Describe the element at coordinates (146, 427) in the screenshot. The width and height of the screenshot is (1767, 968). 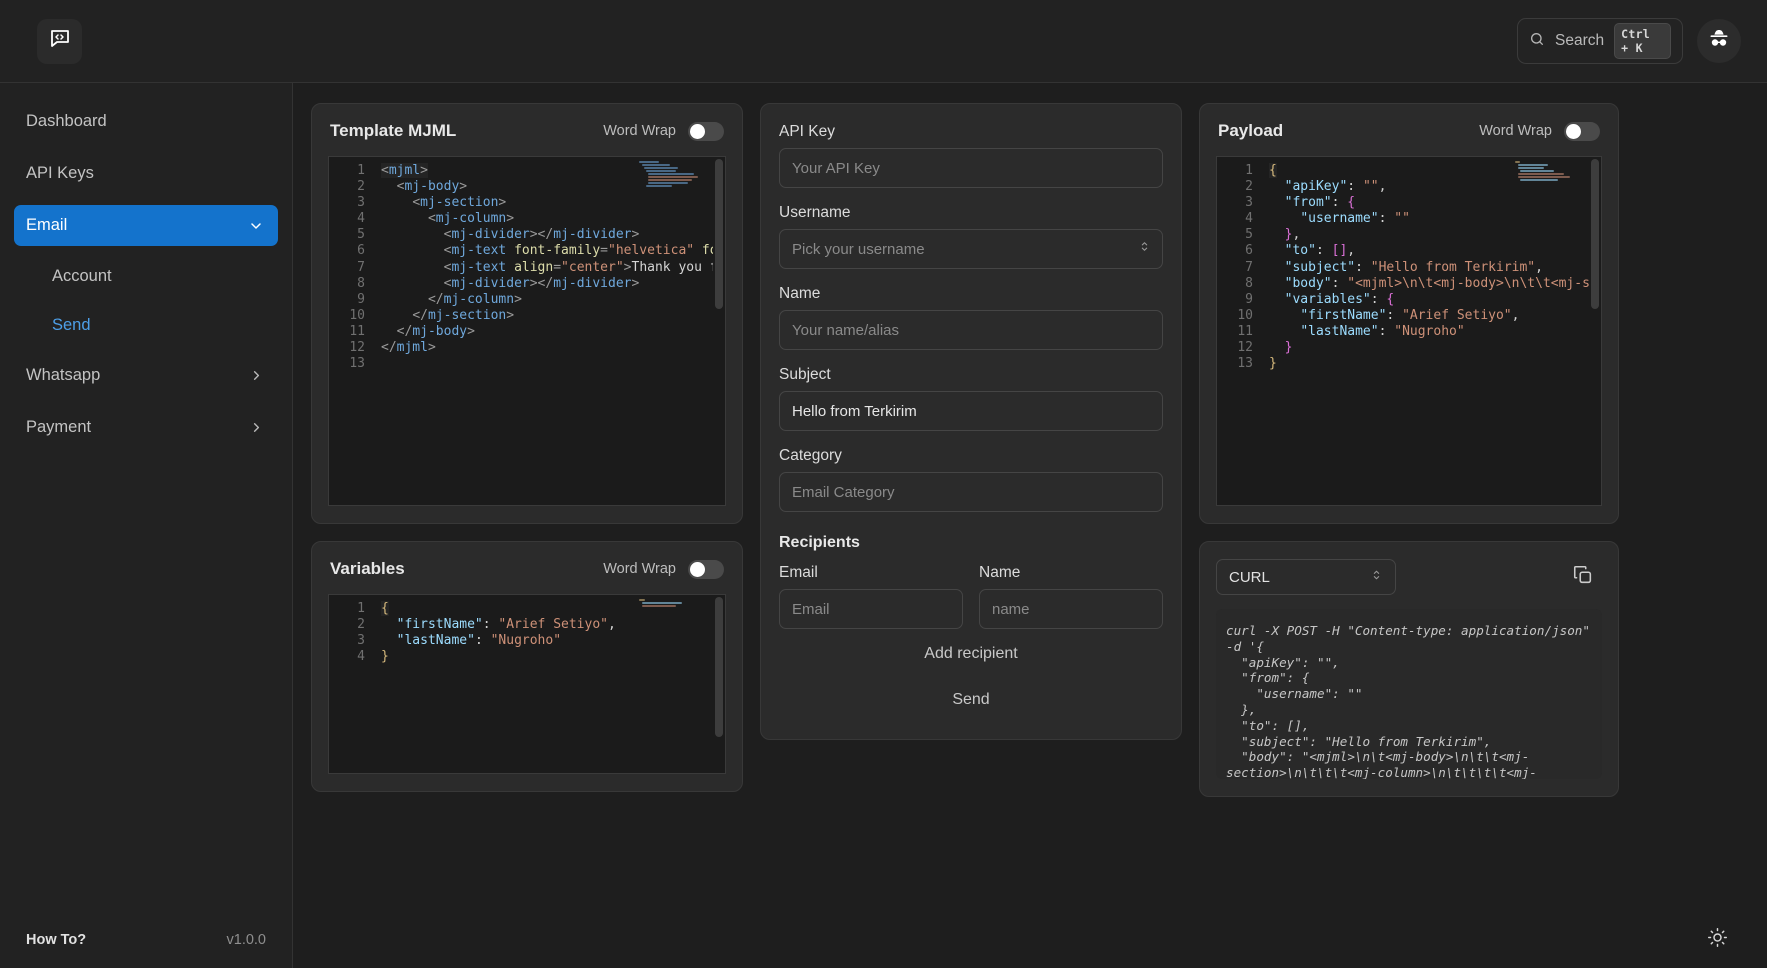
I see `sidebar-item-payment: Payment` at that location.